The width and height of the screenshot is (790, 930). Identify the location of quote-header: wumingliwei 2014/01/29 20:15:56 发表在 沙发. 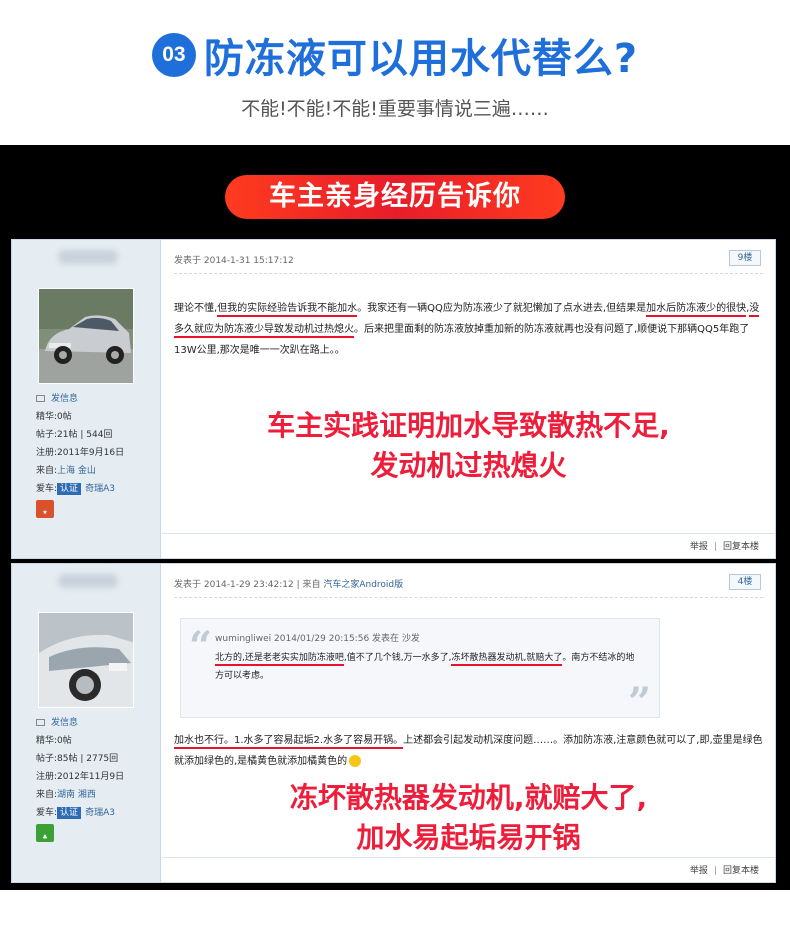
(317, 639).